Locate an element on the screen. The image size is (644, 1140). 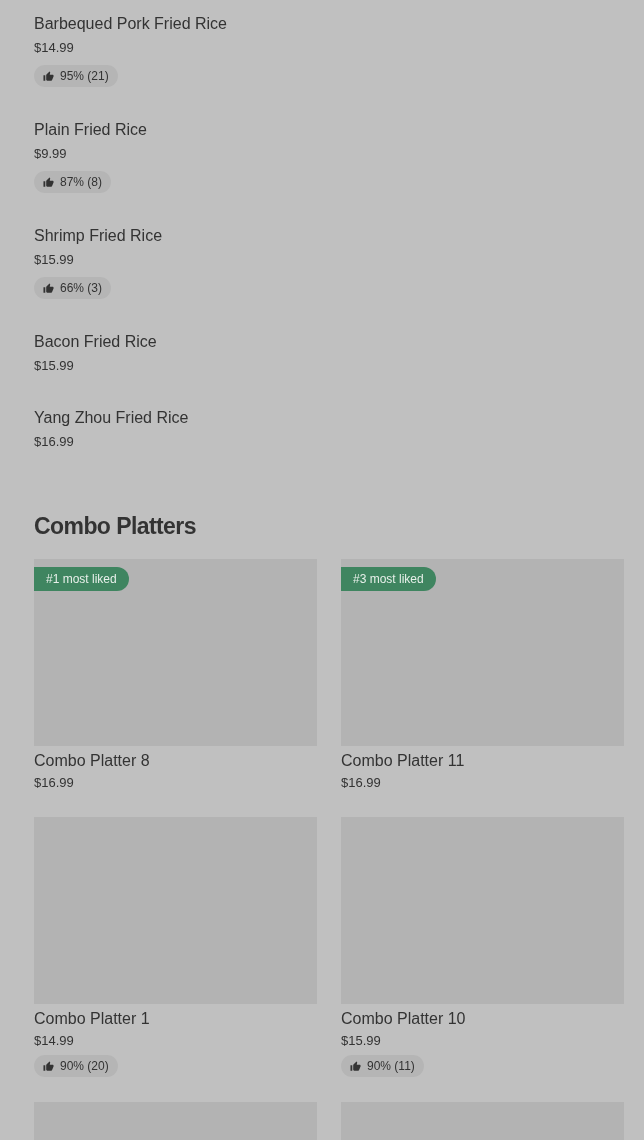
most-liked-badge: #3 most liked is located at coordinates (388, 579).